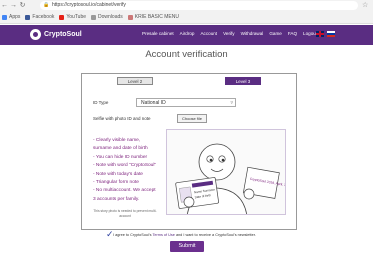 The image size is (373, 270). What do you see at coordinates (46, 5) in the screenshot?
I see `lock-icon: 🔒` at bounding box center [46, 5].